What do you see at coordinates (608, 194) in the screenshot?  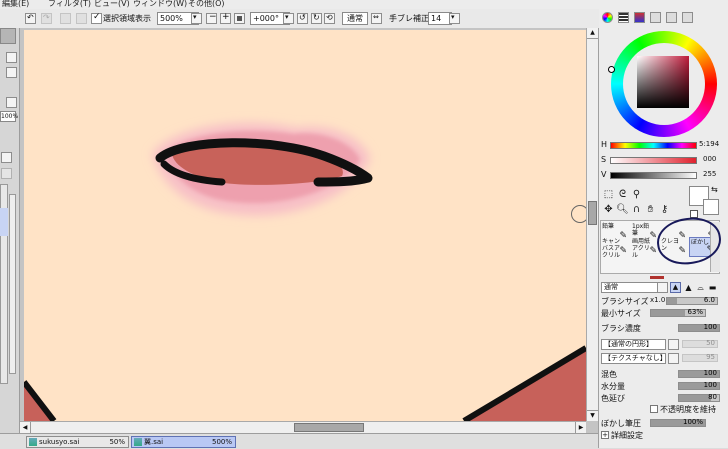 I see `selection-tool-icon: ⬚` at bounding box center [608, 194].